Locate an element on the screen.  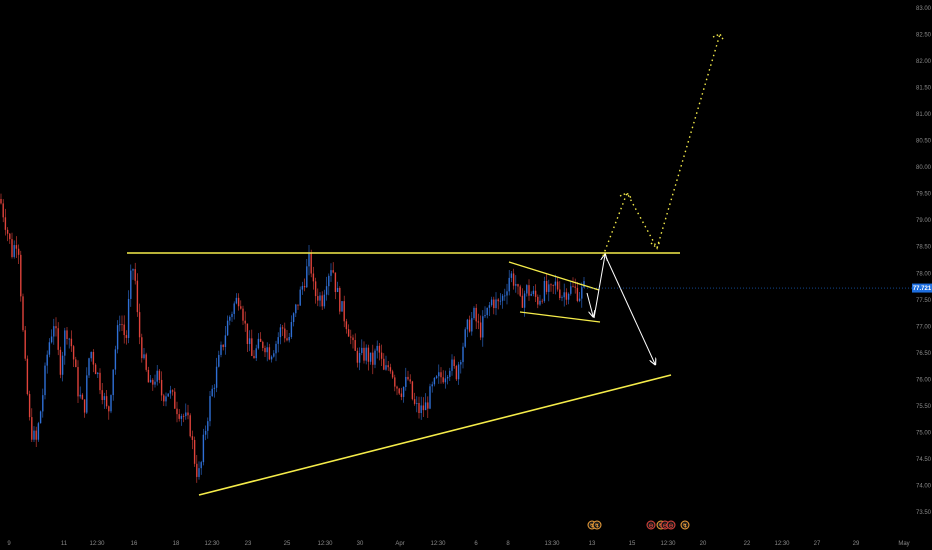
y-tick-label: 80.00 is located at coordinates (924, 168).